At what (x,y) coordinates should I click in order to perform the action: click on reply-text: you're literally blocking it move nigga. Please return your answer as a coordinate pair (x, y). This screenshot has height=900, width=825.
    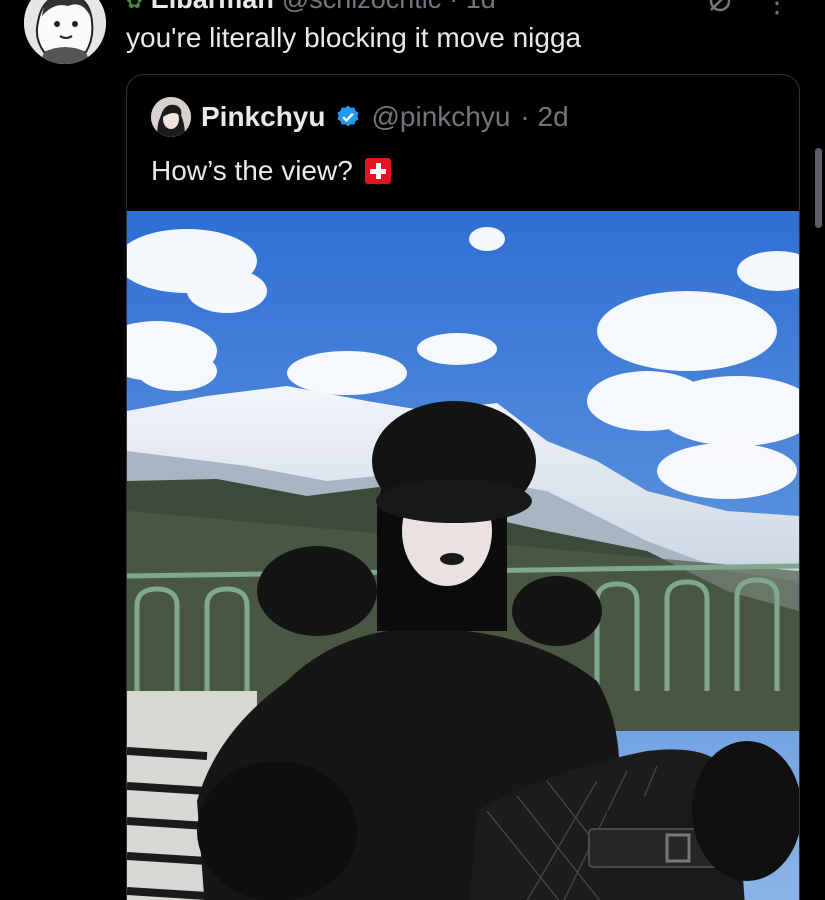
    Looking at the image, I should click on (354, 37).